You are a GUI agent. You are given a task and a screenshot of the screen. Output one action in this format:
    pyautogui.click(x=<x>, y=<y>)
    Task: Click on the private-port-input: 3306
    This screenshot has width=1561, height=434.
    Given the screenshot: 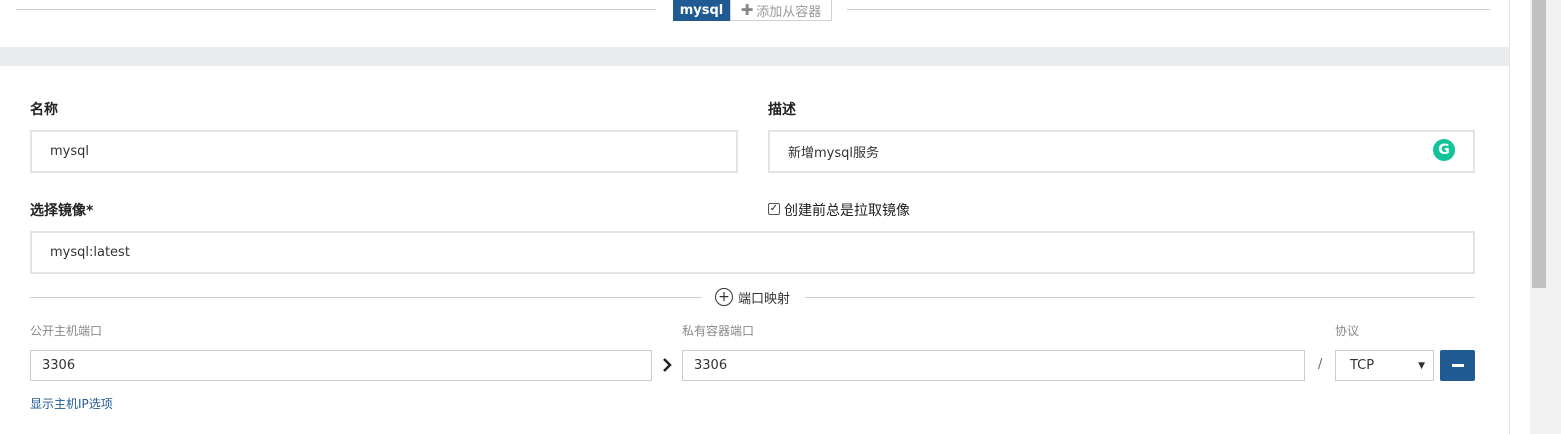 What is the action you would take?
    pyautogui.click(x=993, y=365)
    